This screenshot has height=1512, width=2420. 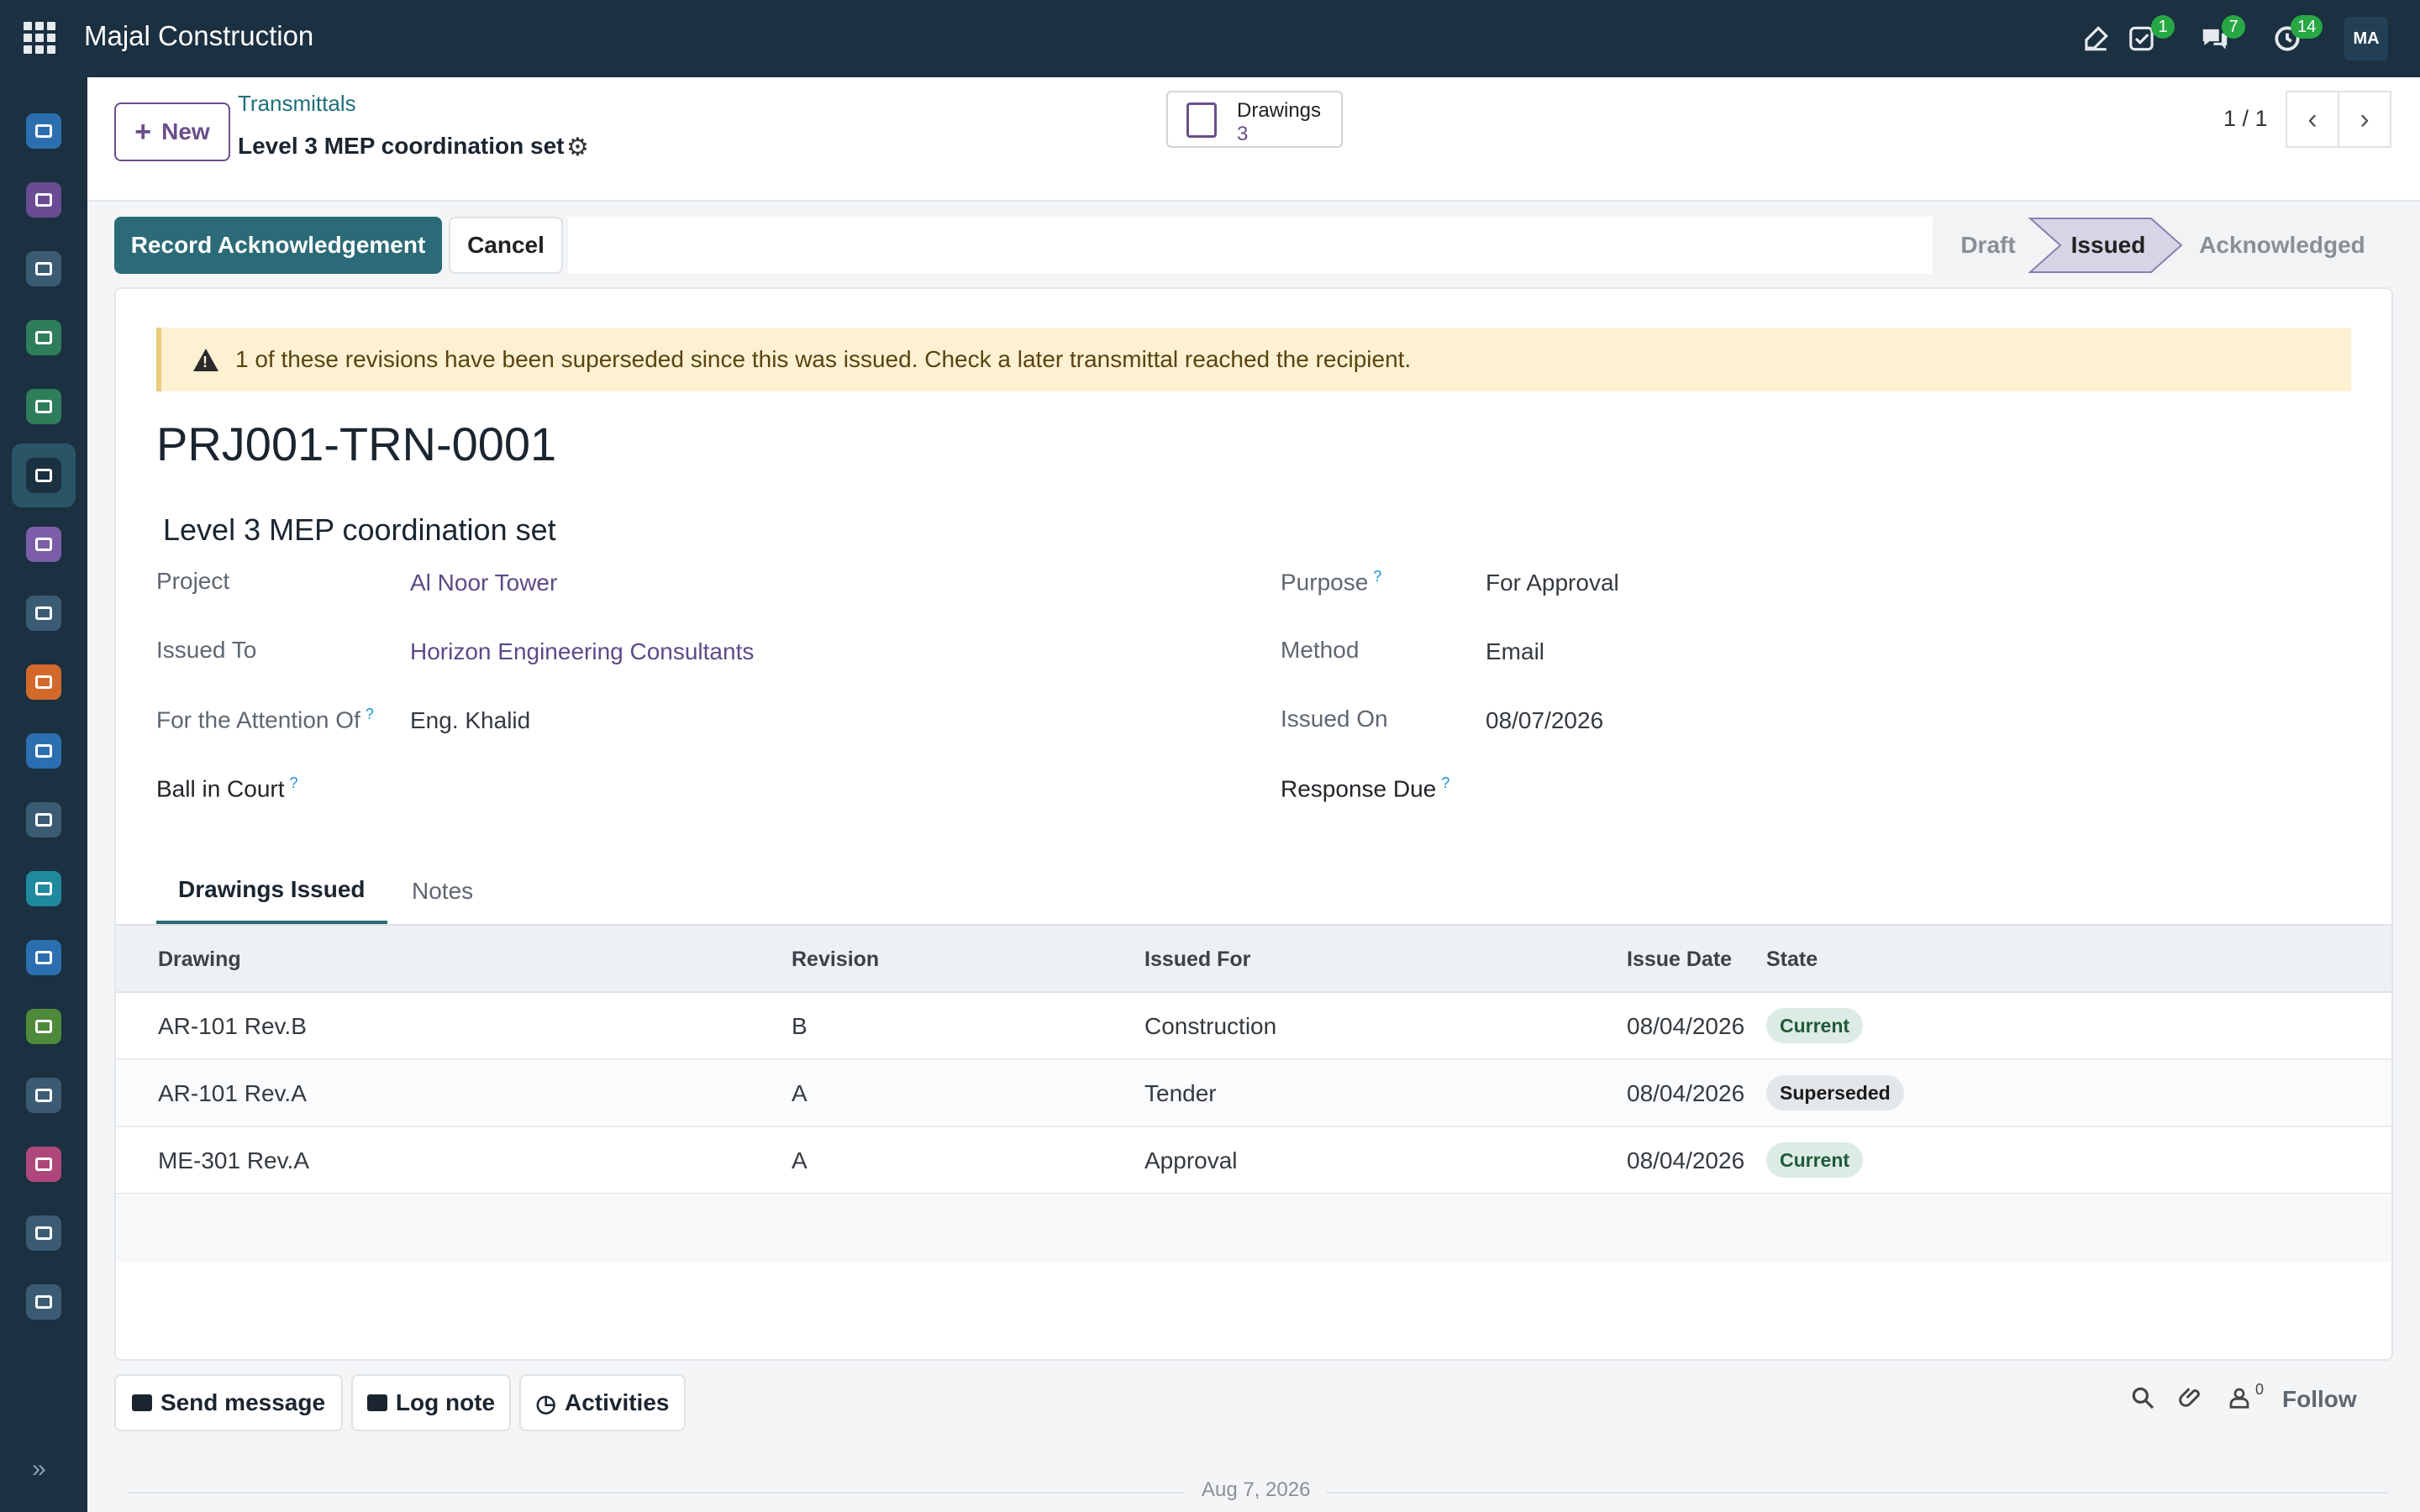 I want to click on issued-to-value: Horizon Engineering Consultants, so click(x=582, y=651).